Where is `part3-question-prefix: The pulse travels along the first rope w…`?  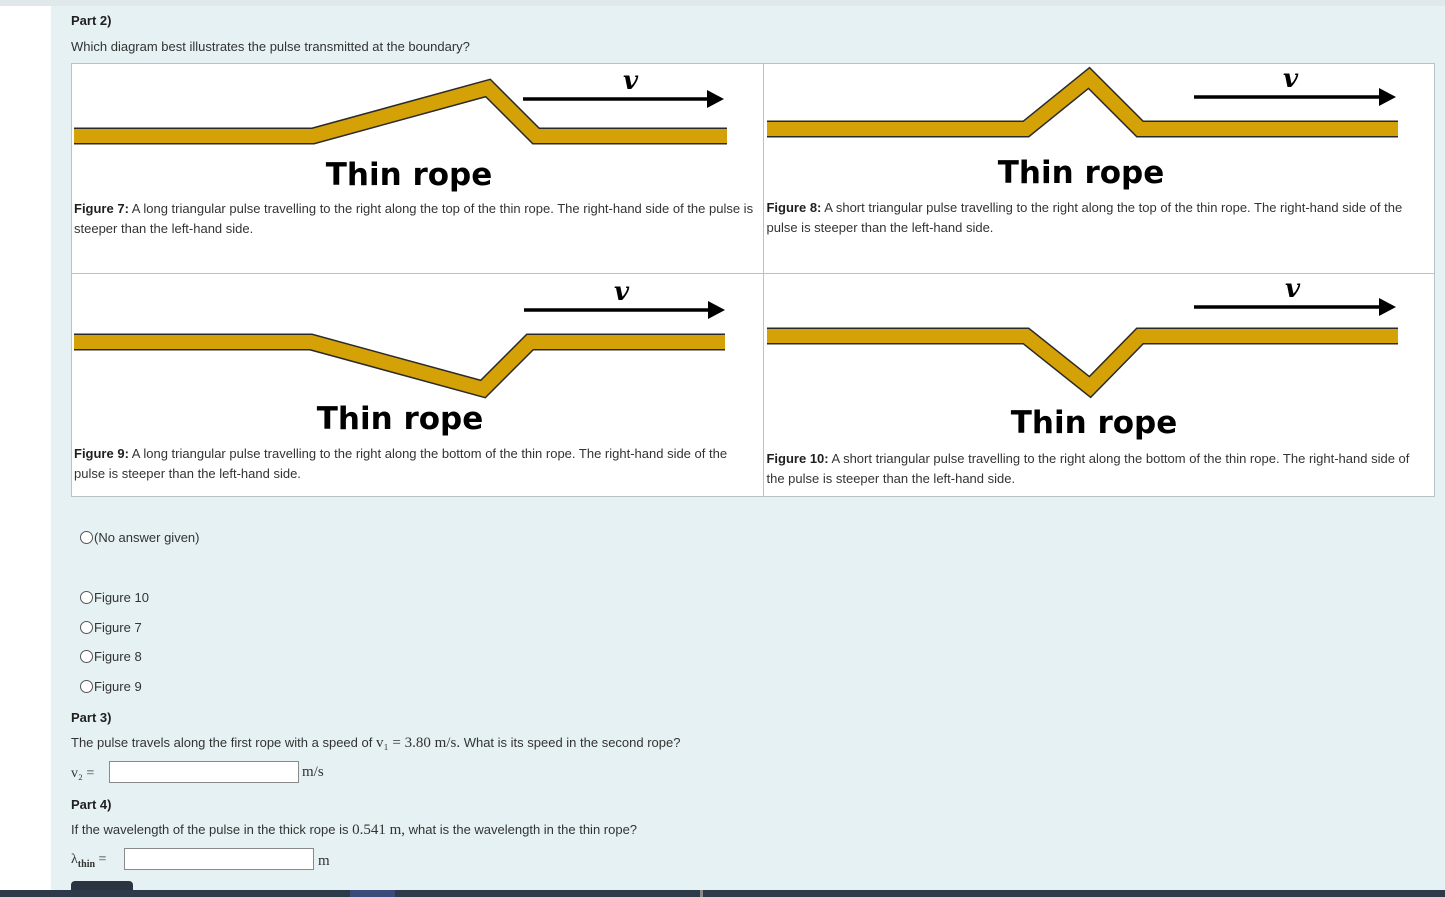
part3-question-prefix: The pulse travels along the first rope w… is located at coordinates (223, 742).